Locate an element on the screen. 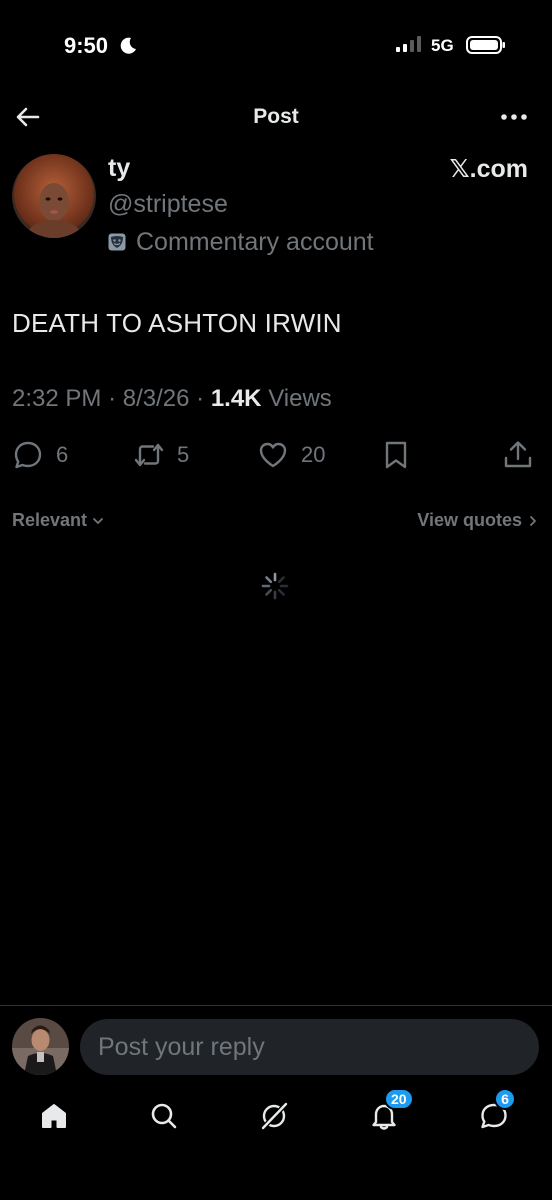 The width and height of the screenshot is (552, 1200). bookmark-icon is located at coordinates (396, 455).